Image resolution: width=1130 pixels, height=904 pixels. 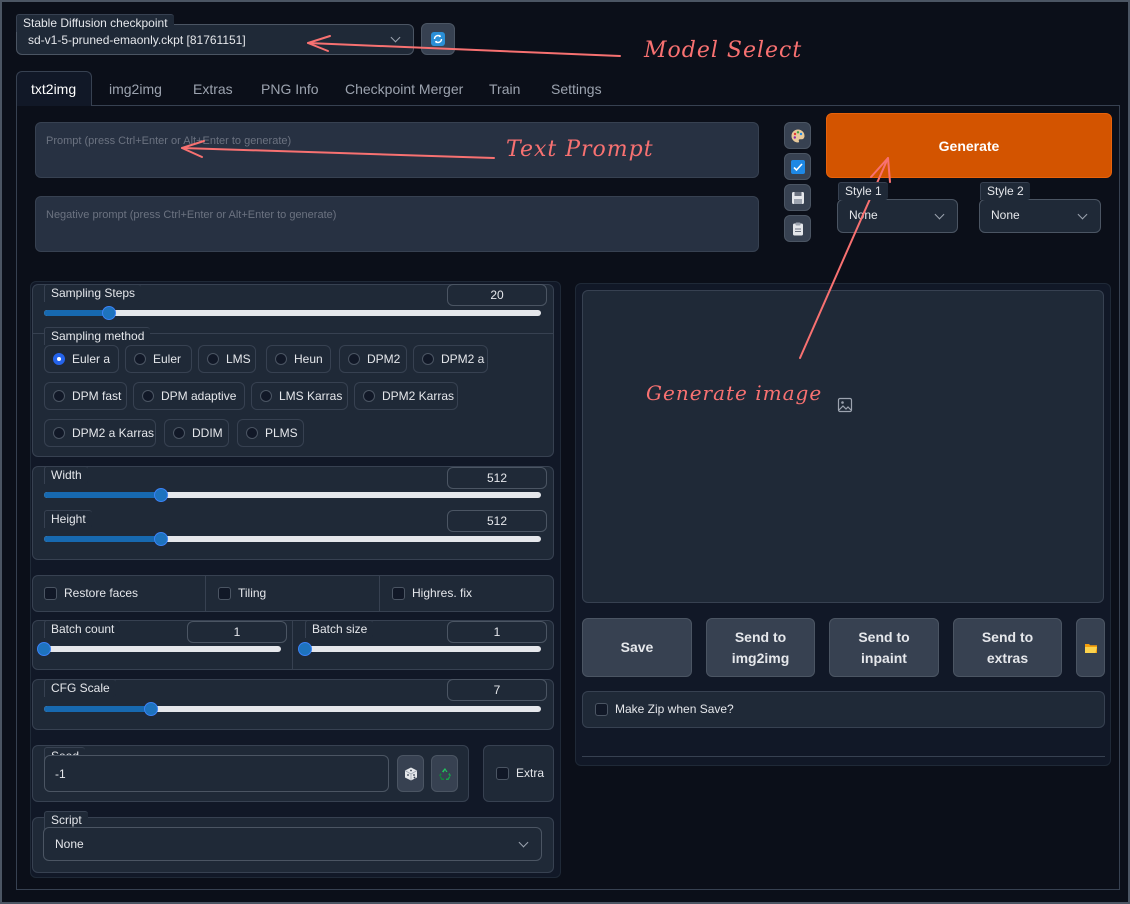 I want to click on style1-label: Style 1, so click(x=863, y=191).